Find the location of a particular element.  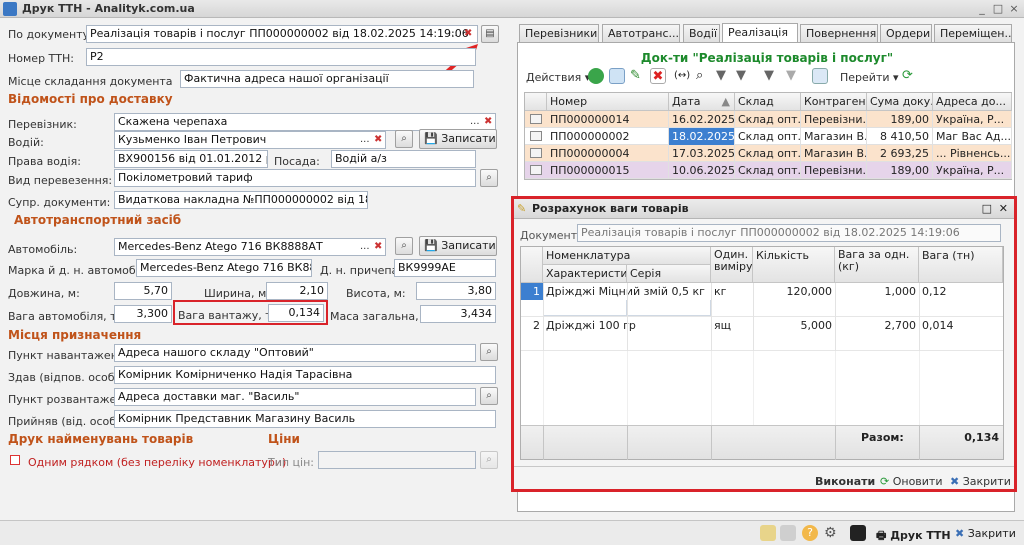

actions-menu: Действия ▾ is located at coordinates (558, 77).